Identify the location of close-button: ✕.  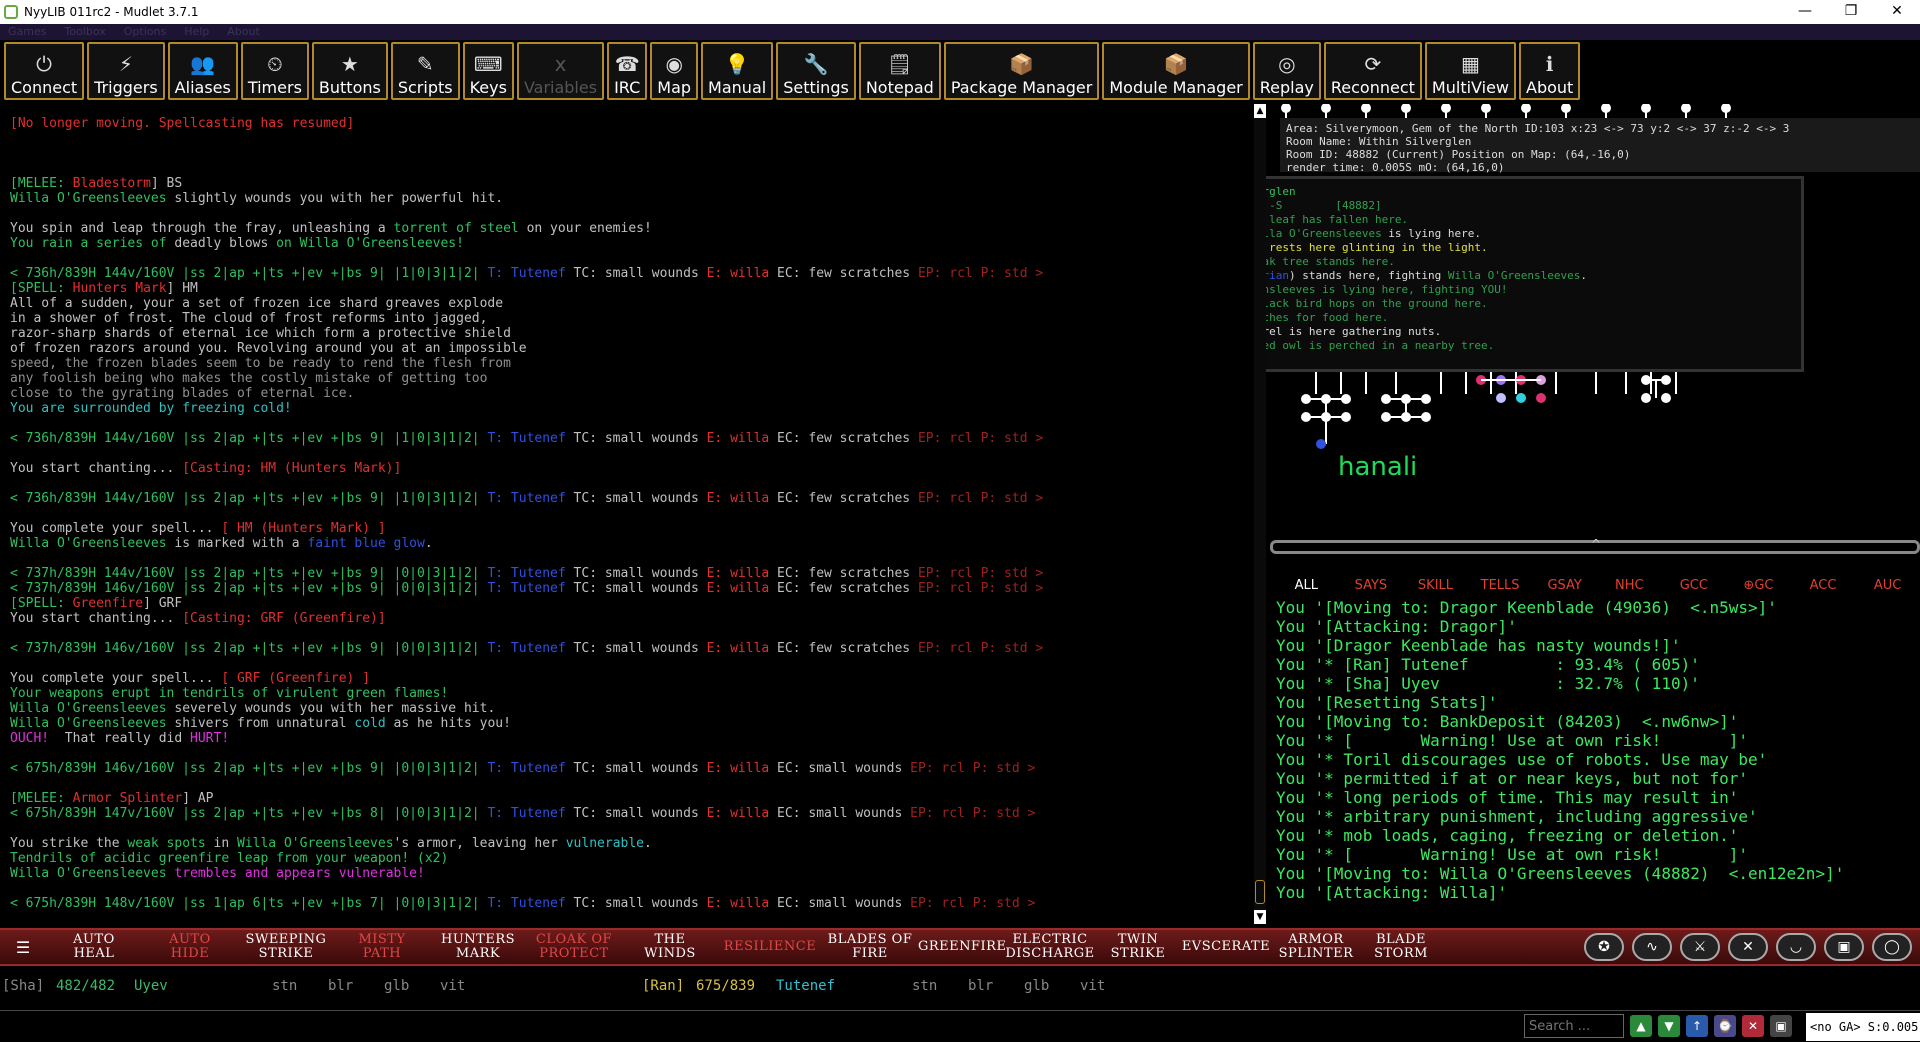
(1897, 12).